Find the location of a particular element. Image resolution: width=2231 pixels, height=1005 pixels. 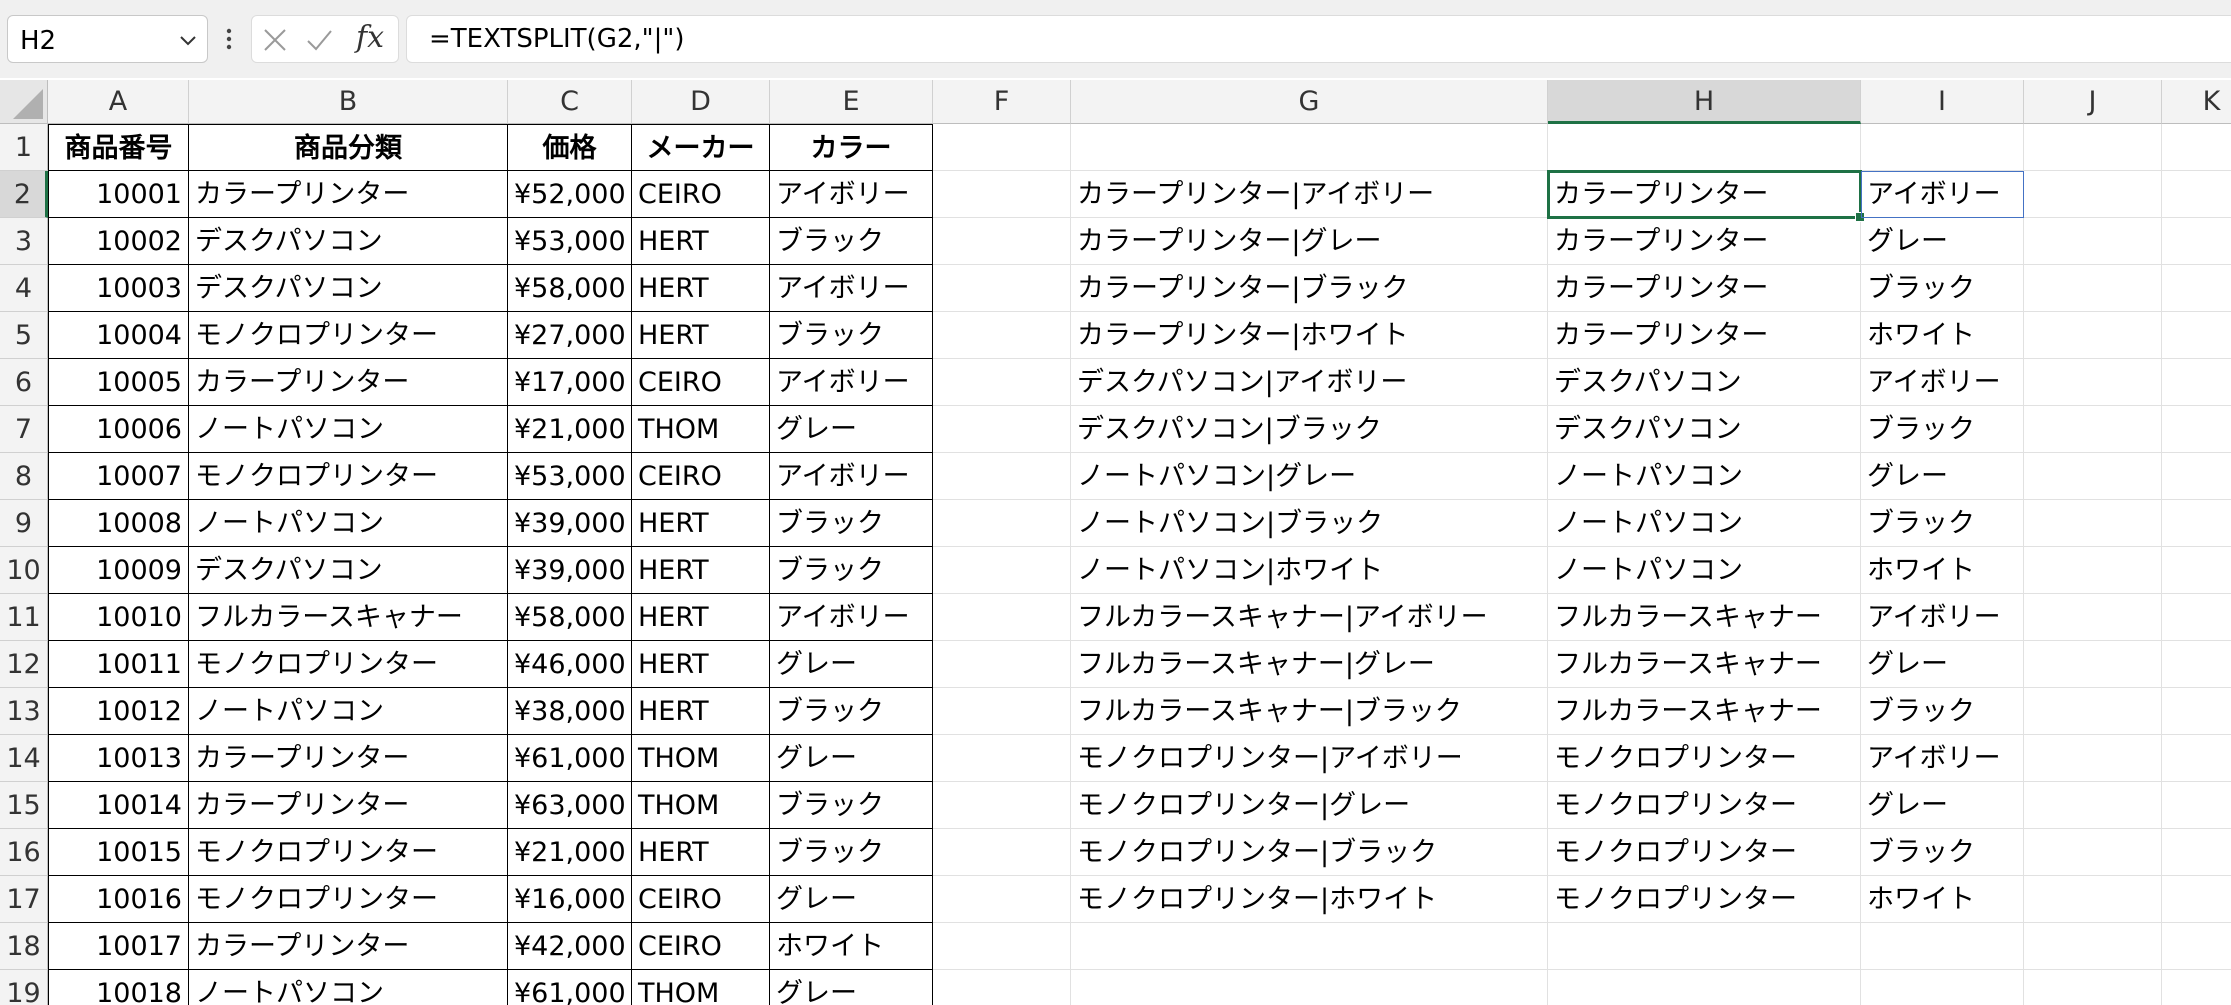

cell-c5: ¥27,000 is located at coordinates (570, 335).